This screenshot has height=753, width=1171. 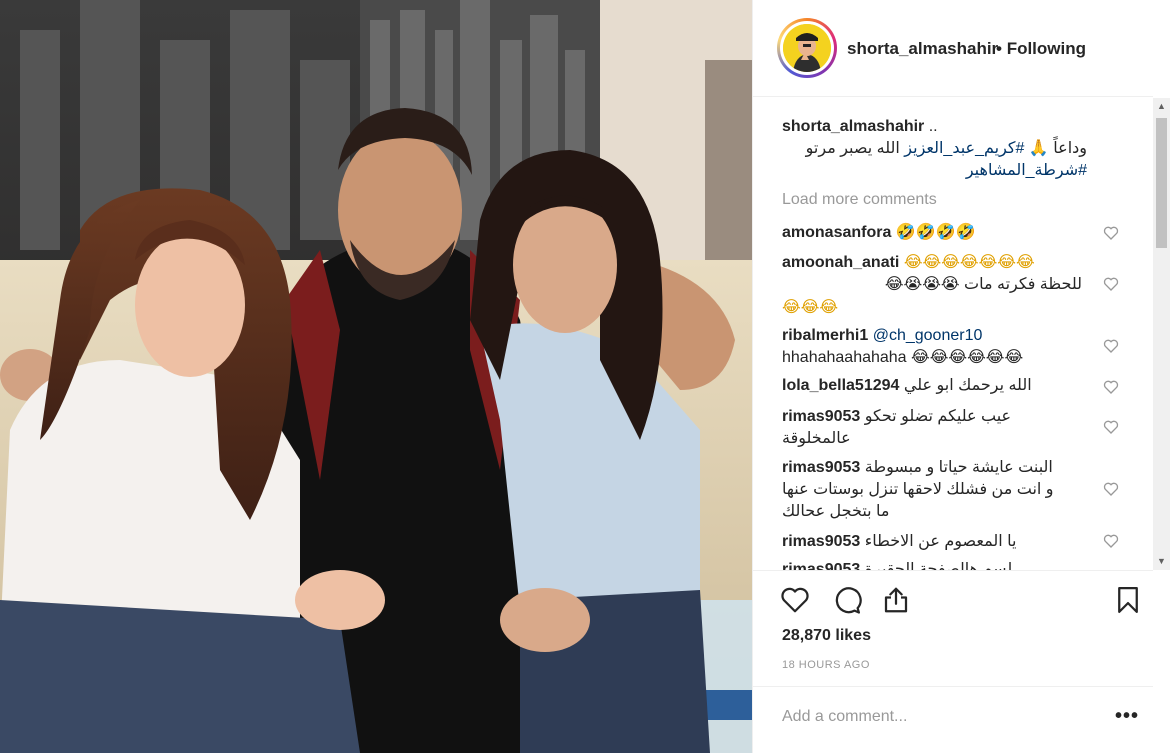 I want to click on scroll-down-icon: ▼, so click(x=1161, y=561).